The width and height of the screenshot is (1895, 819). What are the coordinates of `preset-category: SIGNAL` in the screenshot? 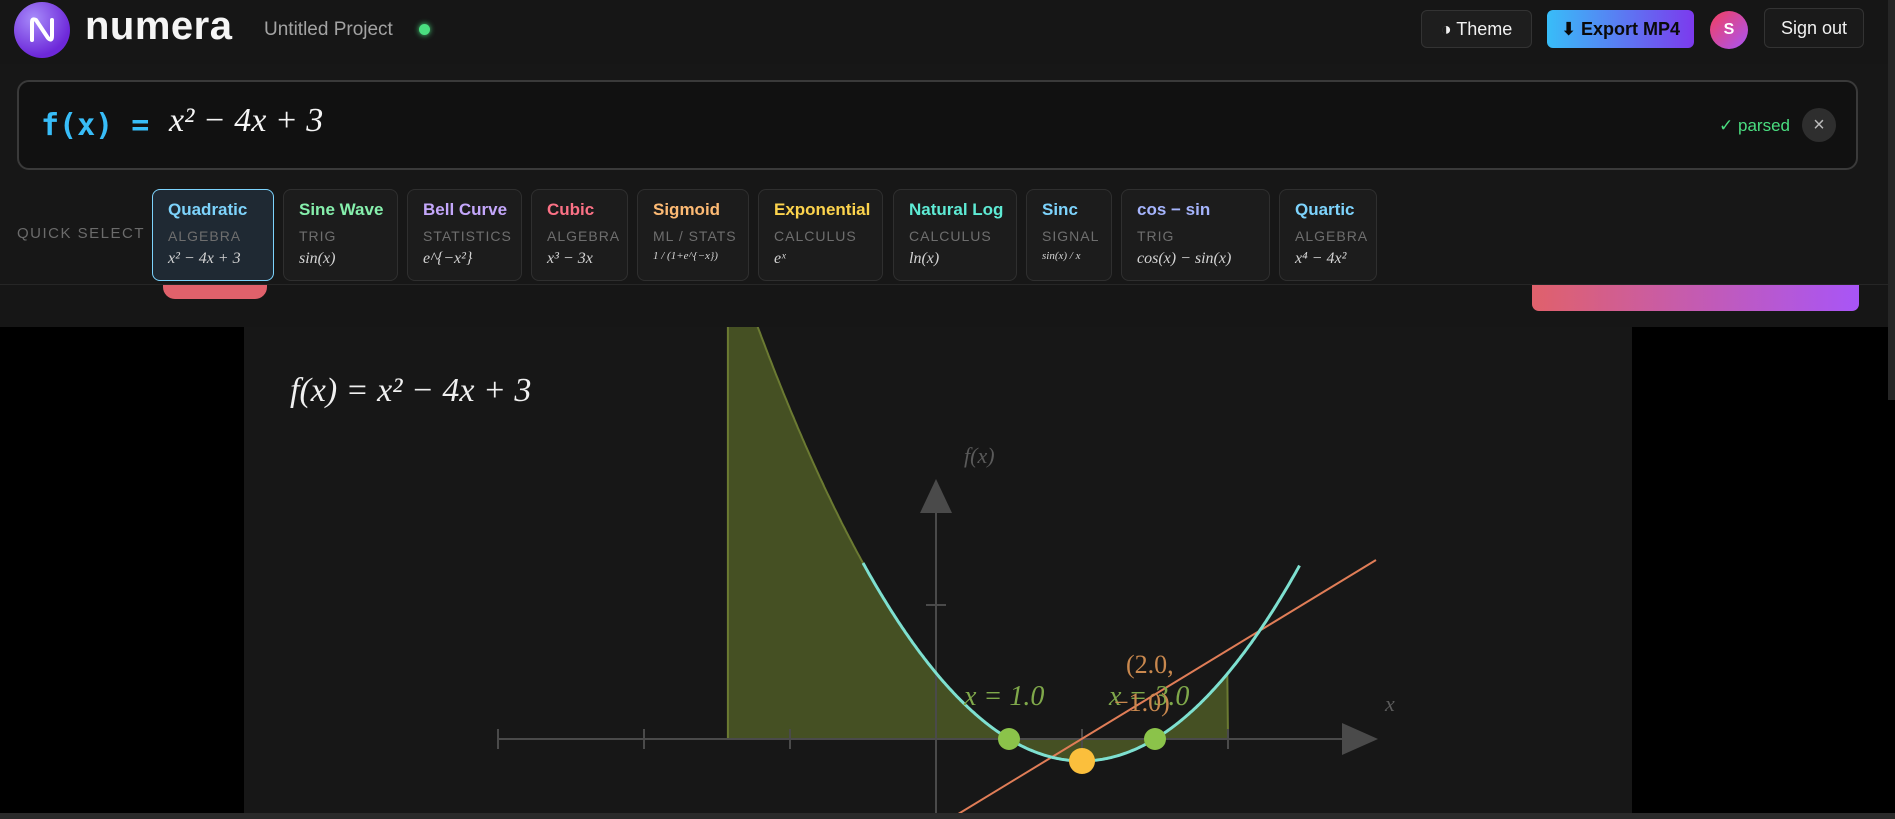 It's located at (1071, 236).